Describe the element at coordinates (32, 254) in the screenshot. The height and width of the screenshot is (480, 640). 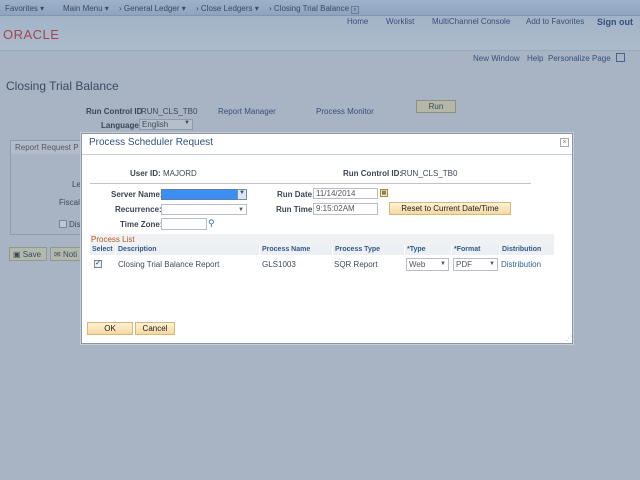
I see `save-label: Save` at that location.